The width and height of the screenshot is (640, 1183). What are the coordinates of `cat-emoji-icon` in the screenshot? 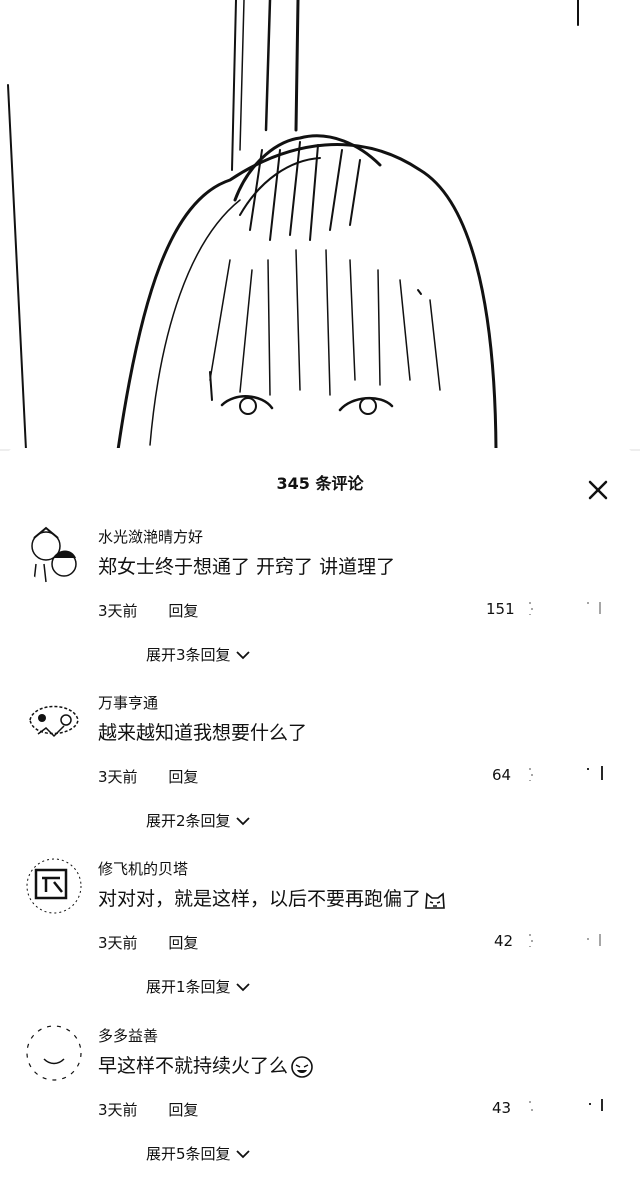 It's located at (435, 900).